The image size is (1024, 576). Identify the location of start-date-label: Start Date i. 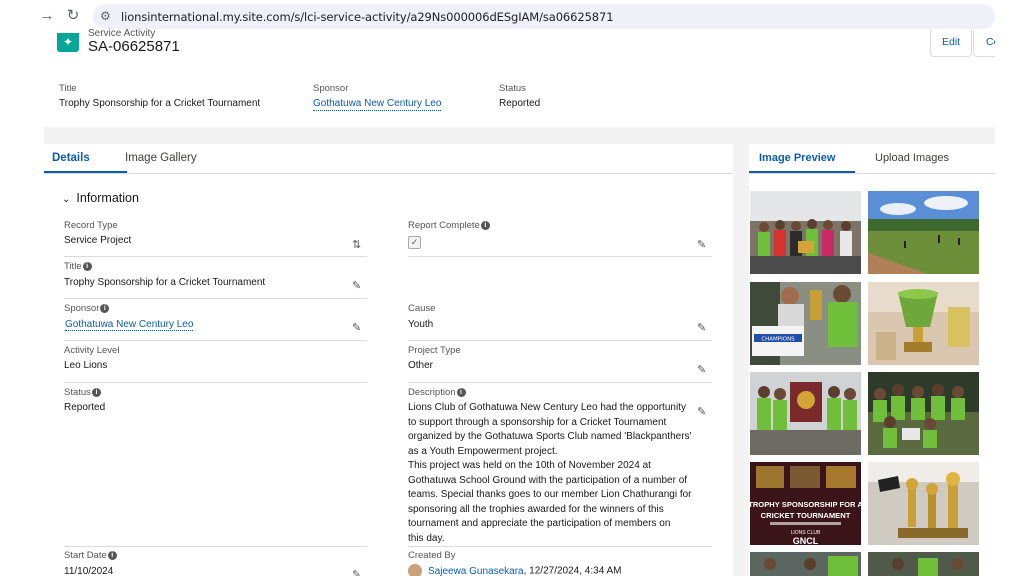
(90, 555).